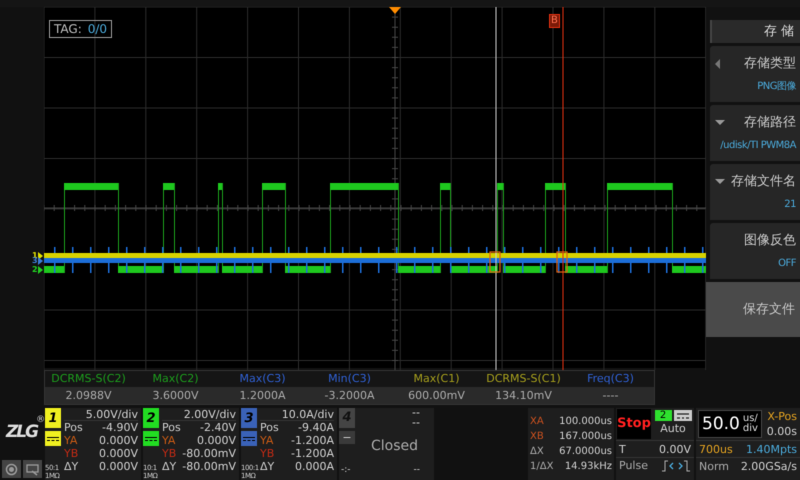 This screenshot has height=480, width=800. Describe the element at coordinates (787, 264) in the screenshot. I see `menu-item-value: OFF` at that location.